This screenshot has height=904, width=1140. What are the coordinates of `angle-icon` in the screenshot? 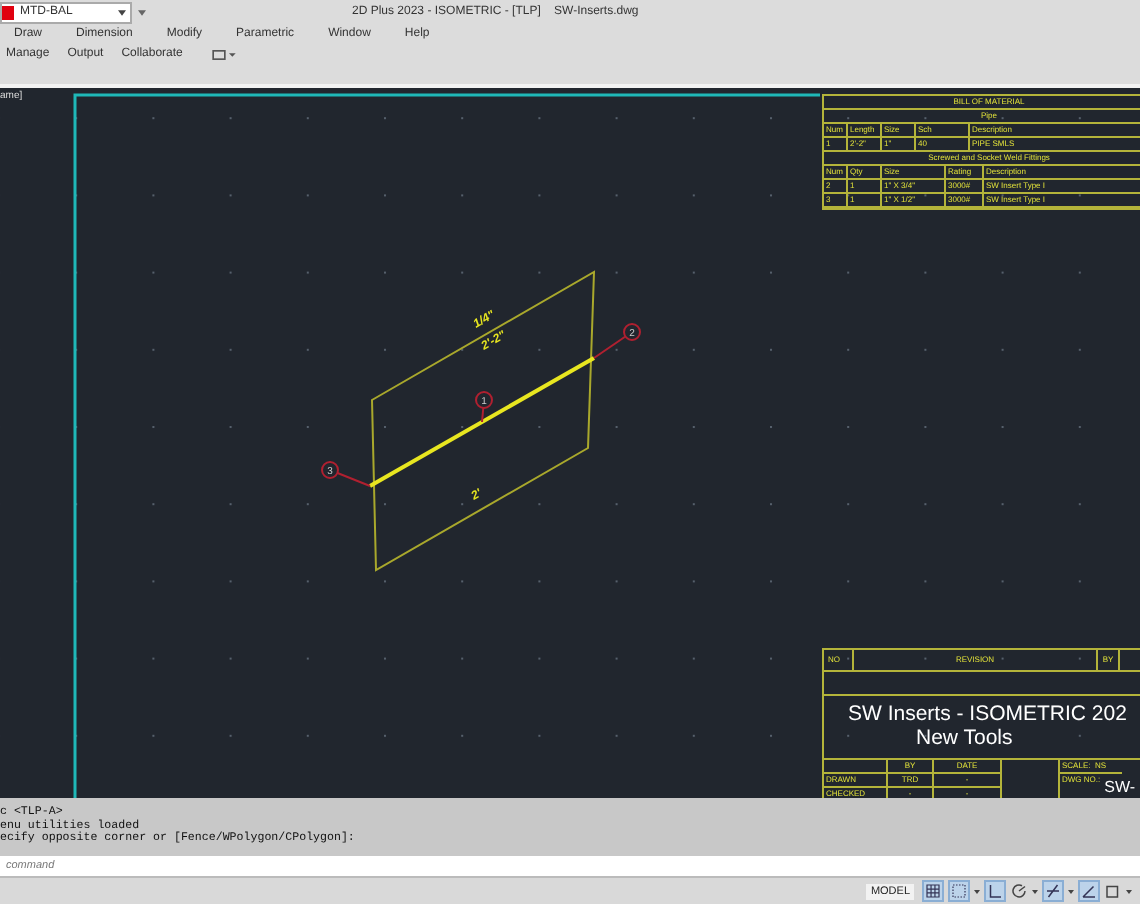 It's located at (1089, 891).